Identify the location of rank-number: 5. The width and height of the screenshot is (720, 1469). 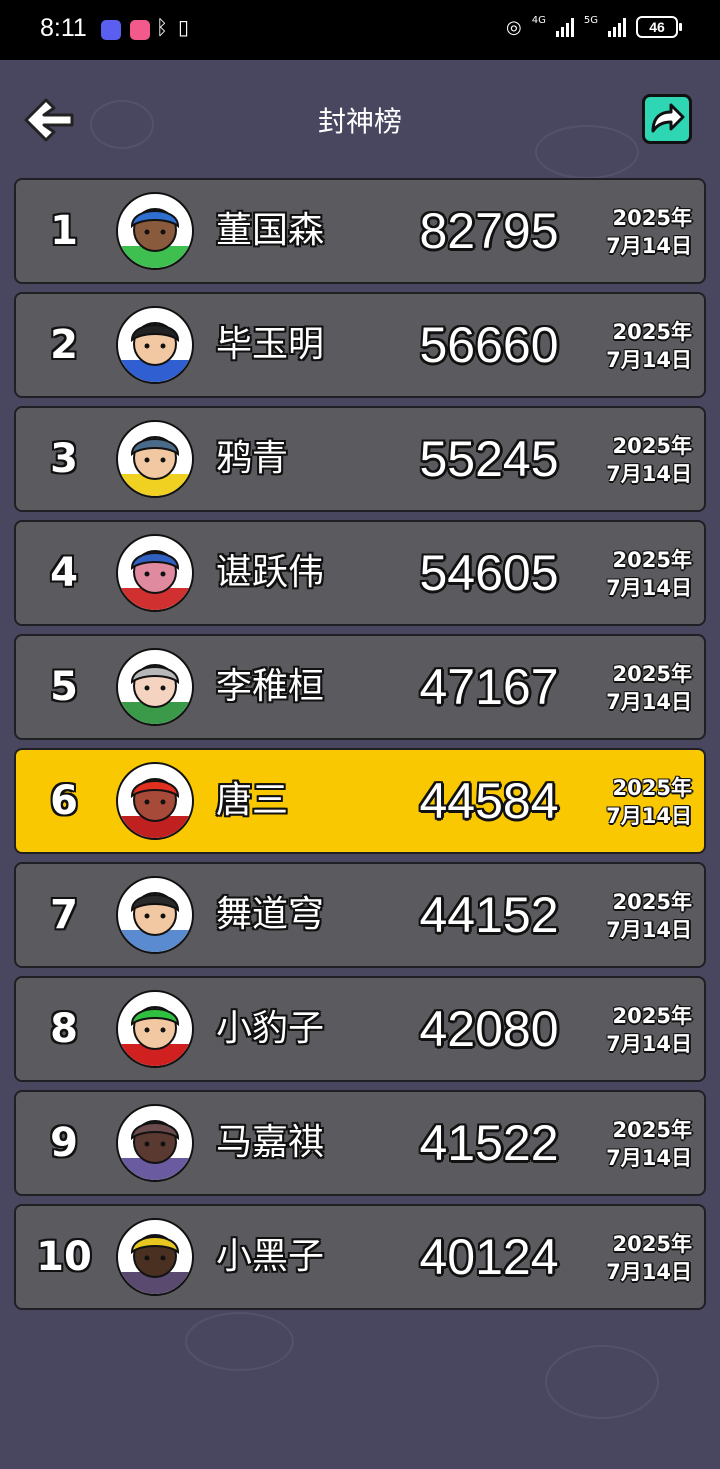
(64, 687).